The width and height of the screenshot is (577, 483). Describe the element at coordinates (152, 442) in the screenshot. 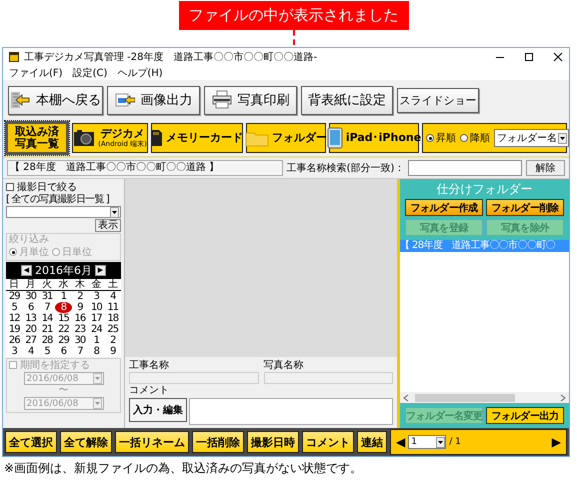

I see `action-button: 一括リネーム` at that location.